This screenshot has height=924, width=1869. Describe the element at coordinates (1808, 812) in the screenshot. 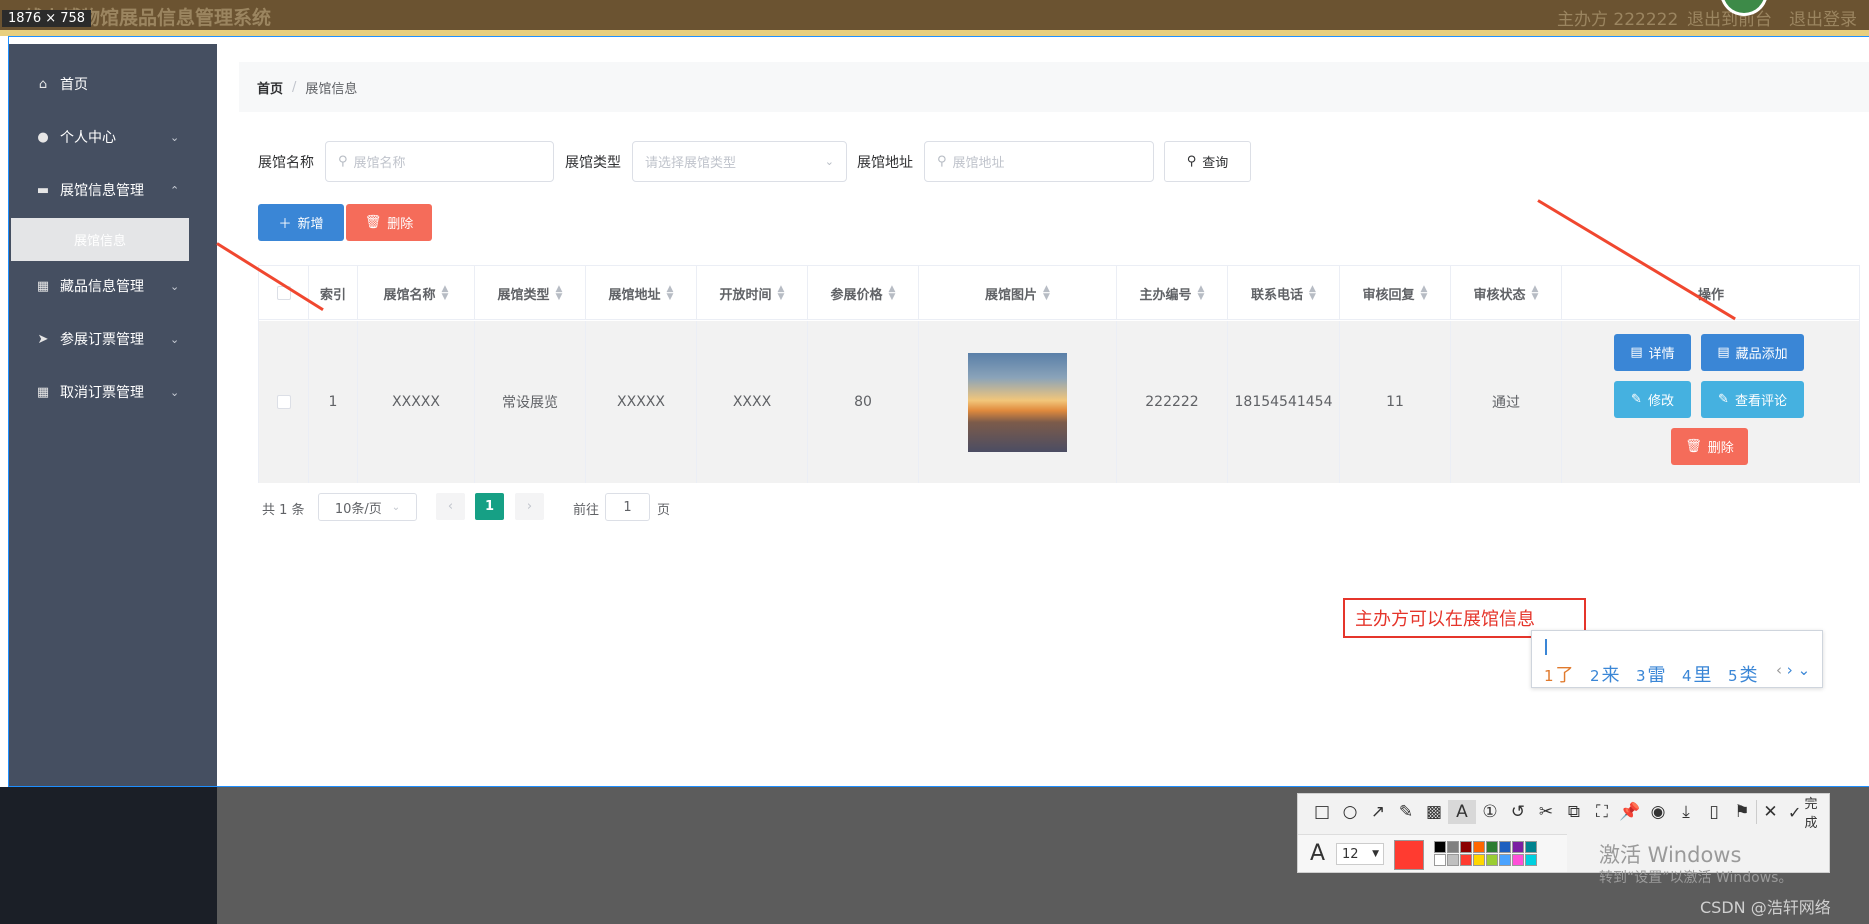

I see `done-button: ✓ 完成` at that location.